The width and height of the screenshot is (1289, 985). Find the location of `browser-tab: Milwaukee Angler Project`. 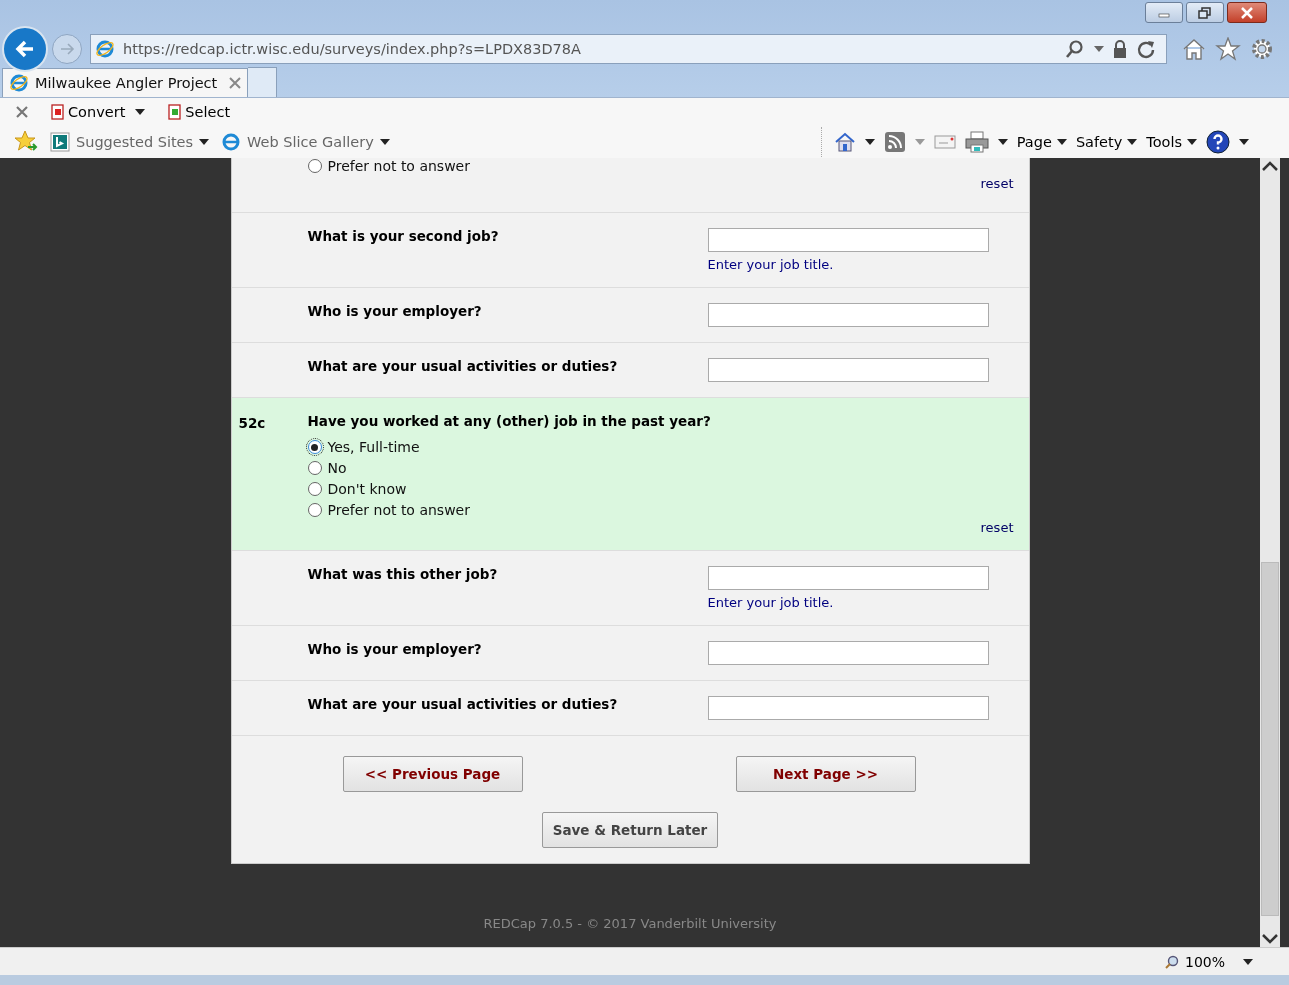

browser-tab: Milwaukee Angler Project is located at coordinates (125, 82).